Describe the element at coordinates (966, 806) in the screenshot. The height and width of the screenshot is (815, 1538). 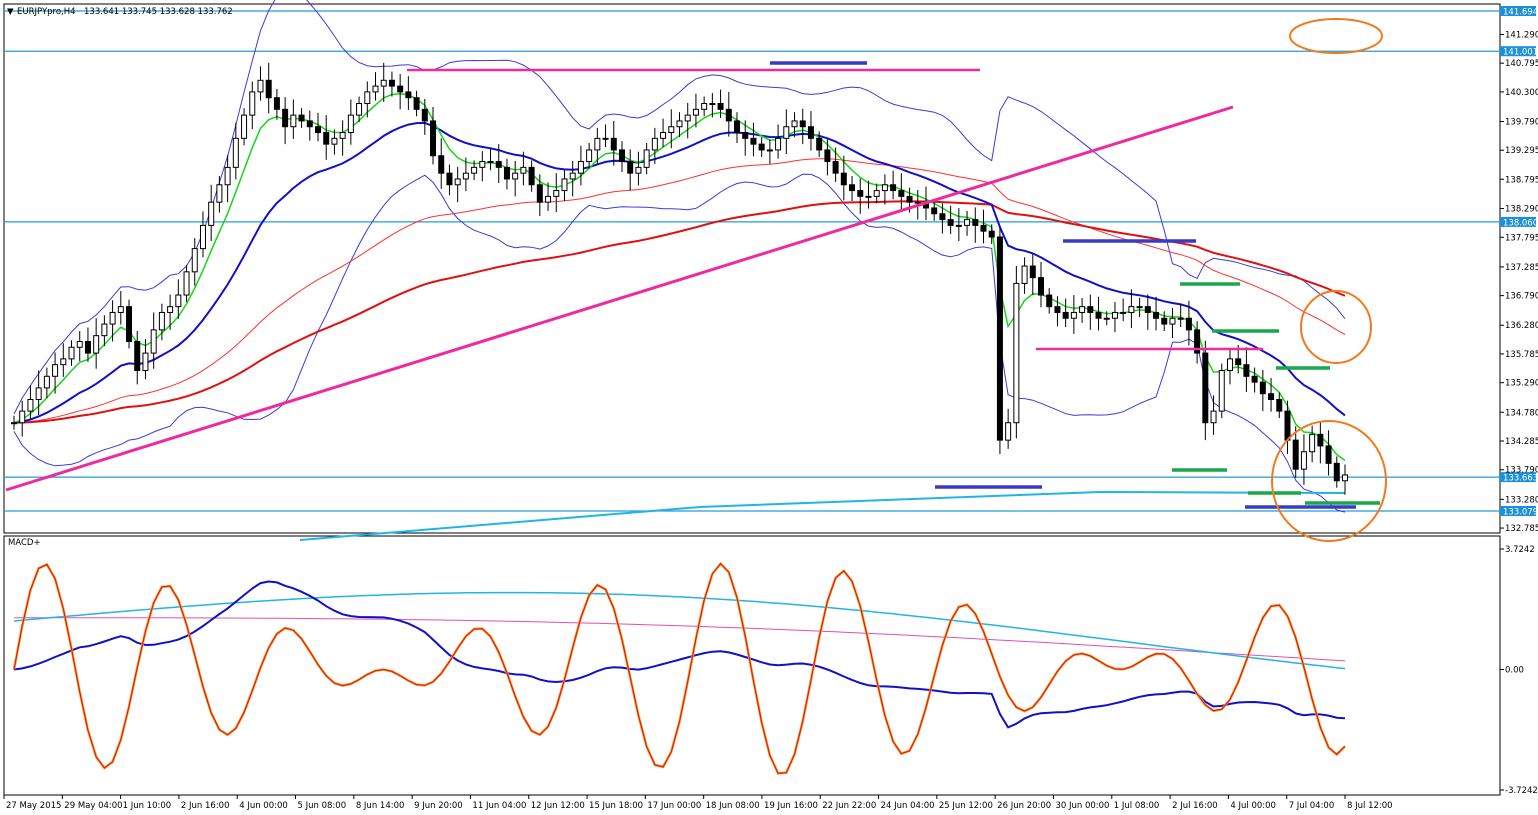
I see `time-tick-label: 25 Jun 12:00` at that location.